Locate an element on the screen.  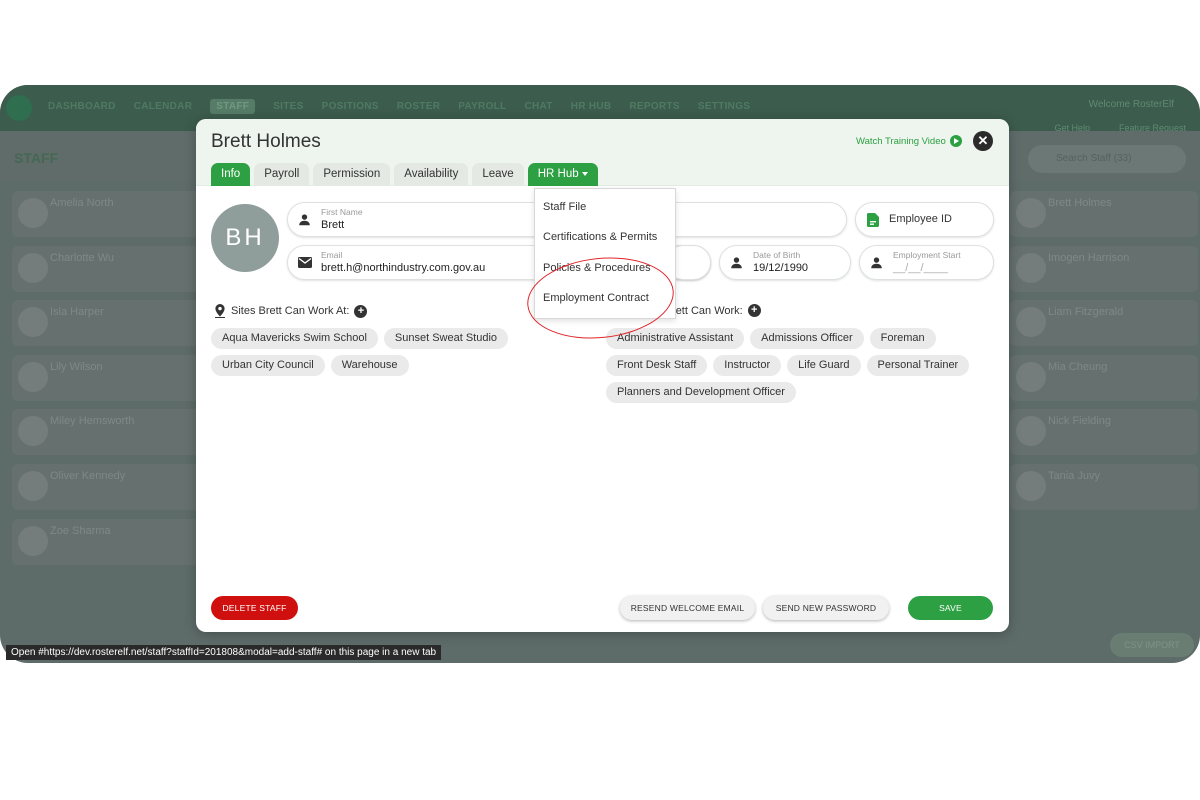
staff-search-input: Search Staff (33) is located at coordinates (1107, 159).